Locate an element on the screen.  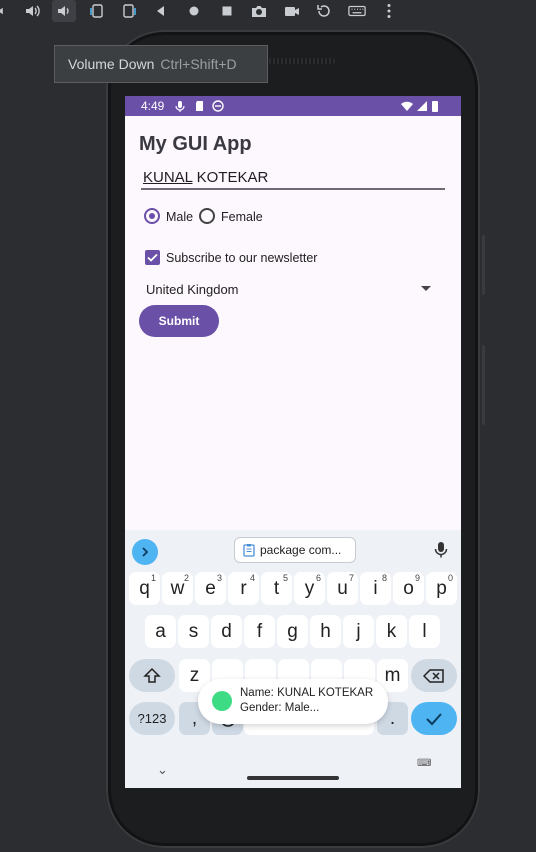
rotate-left-icon is located at coordinates (97, 11).